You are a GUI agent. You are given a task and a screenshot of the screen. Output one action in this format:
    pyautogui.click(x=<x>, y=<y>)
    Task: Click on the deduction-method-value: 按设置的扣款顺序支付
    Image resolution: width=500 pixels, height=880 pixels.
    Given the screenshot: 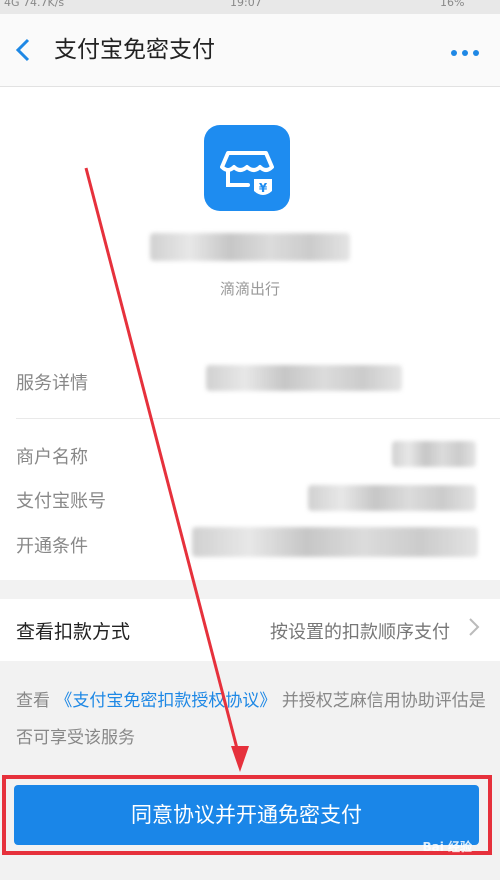 What is the action you would take?
    pyautogui.click(x=360, y=632)
    